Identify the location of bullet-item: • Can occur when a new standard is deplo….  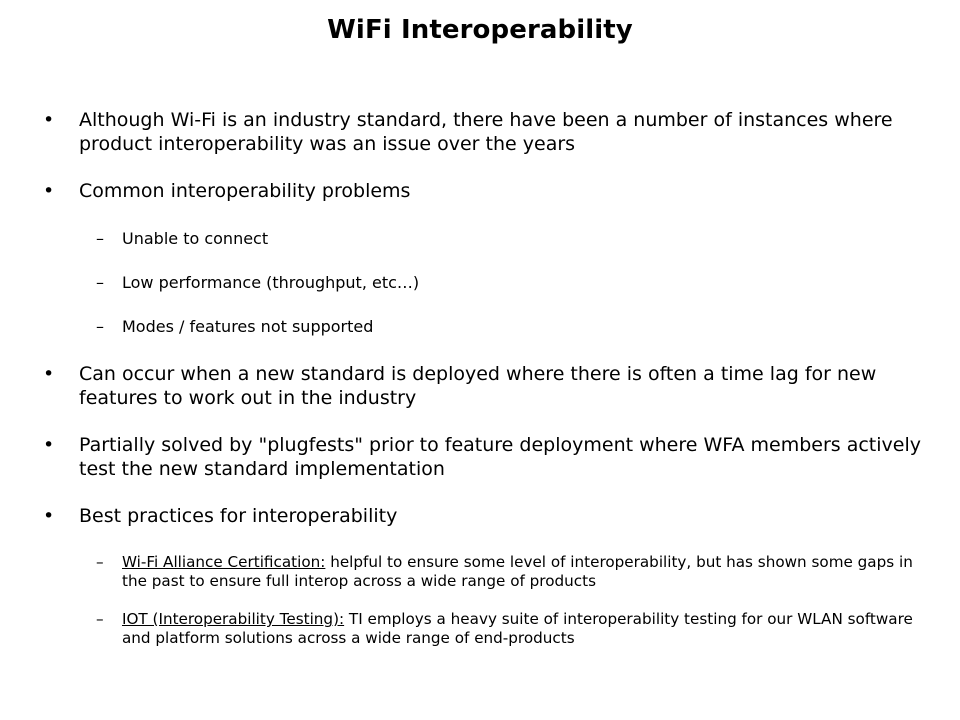
(480, 386).